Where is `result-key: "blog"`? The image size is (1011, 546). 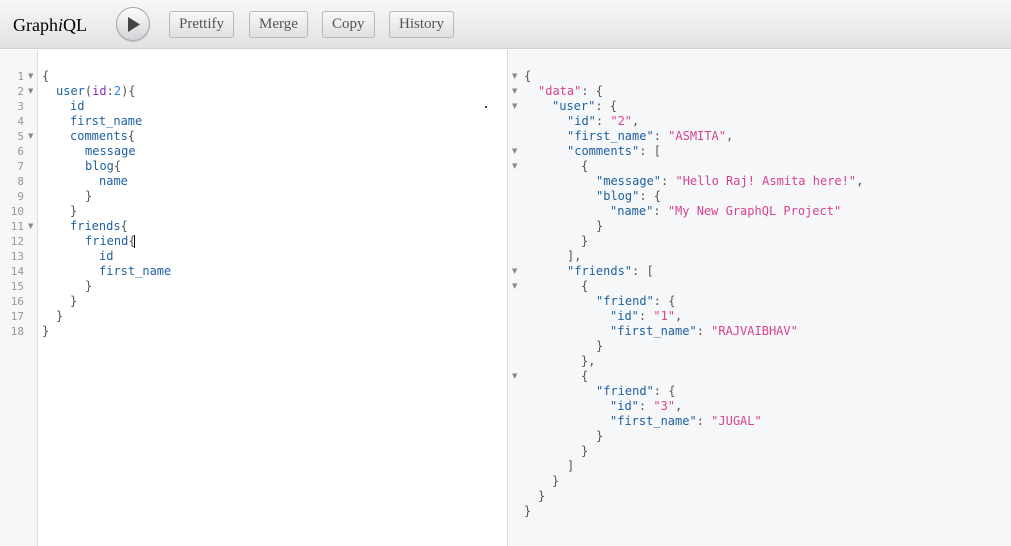
result-key: "blog" is located at coordinates (618, 196).